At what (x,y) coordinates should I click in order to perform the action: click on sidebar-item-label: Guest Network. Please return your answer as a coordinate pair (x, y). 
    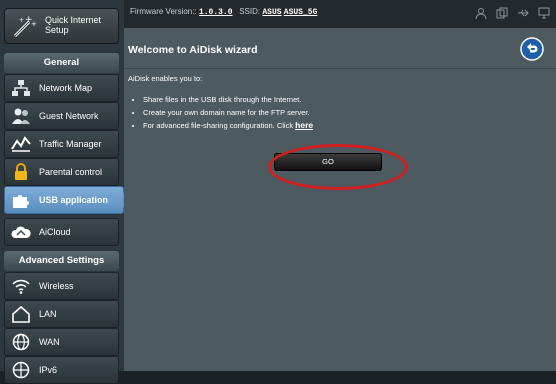
    Looking at the image, I should click on (69, 116).